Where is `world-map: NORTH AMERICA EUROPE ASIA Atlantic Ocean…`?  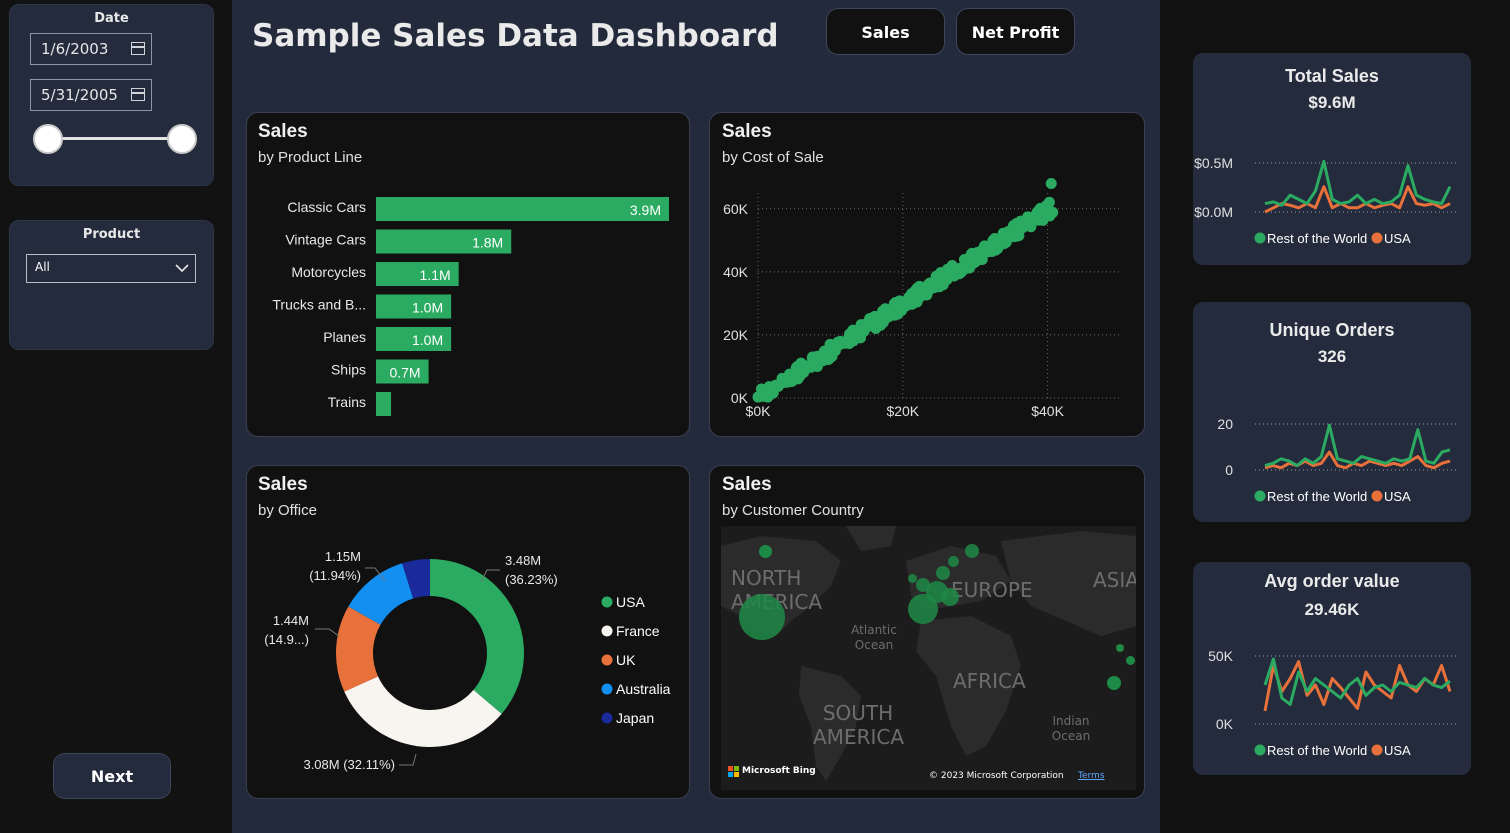 world-map: NORTH AMERICA EUROPE ASIA Atlantic Ocean… is located at coordinates (928, 658).